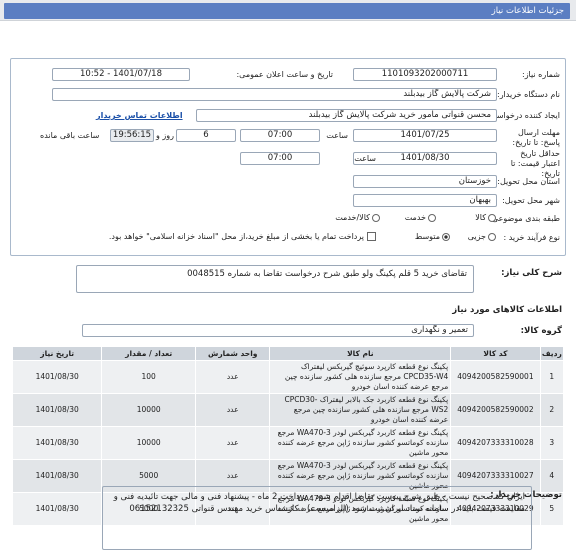  I want to click on process-option-minor: جزیی, so click(482, 236).